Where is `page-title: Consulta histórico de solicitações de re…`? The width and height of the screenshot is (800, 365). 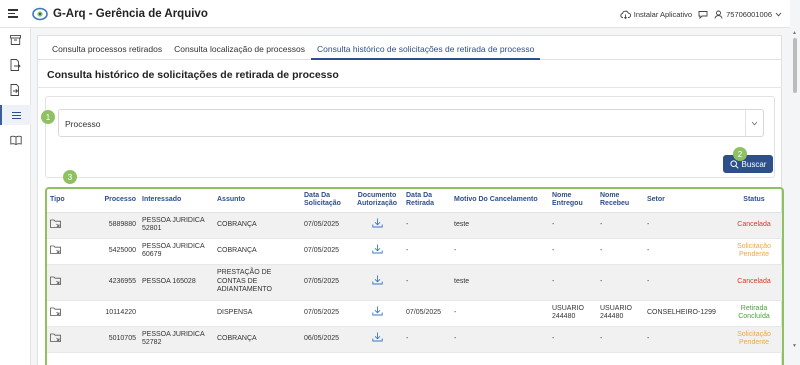
page-title: Consulta histórico de solicitações de re… is located at coordinates (193, 75).